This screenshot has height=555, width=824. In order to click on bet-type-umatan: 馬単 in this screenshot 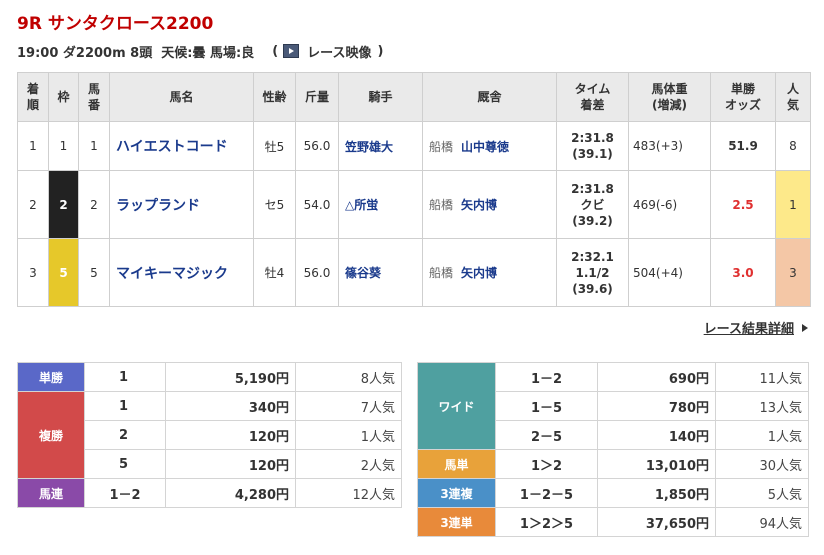, I will do `click(456, 464)`.